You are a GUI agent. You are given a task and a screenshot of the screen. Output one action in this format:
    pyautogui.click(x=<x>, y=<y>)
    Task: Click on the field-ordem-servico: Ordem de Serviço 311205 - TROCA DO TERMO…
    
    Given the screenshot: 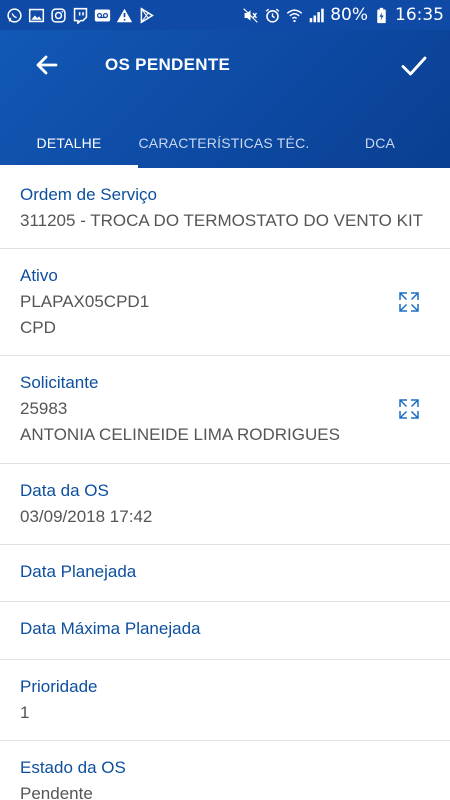 What is the action you would take?
    pyautogui.click(x=225, y=208)
    